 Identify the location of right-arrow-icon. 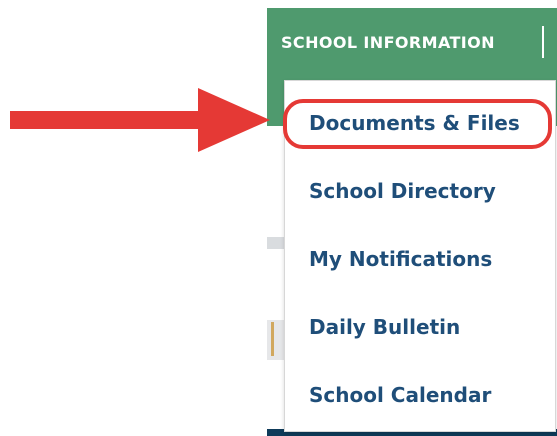
(140, 120).